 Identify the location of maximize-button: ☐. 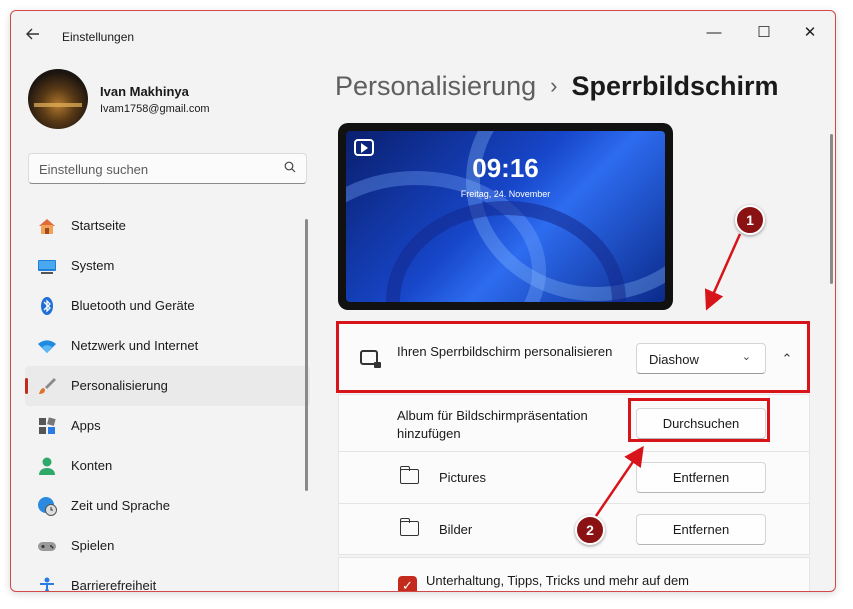
(764, 33).